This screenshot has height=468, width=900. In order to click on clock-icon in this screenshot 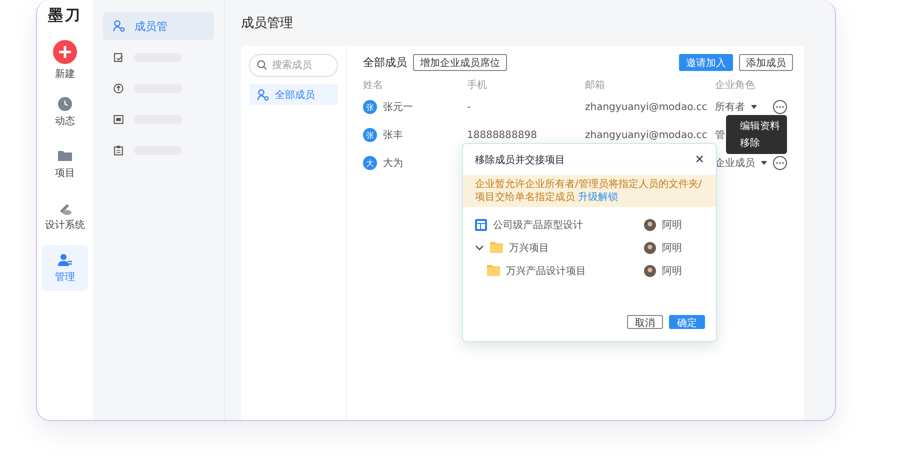, I will do `click(65, 103)`.